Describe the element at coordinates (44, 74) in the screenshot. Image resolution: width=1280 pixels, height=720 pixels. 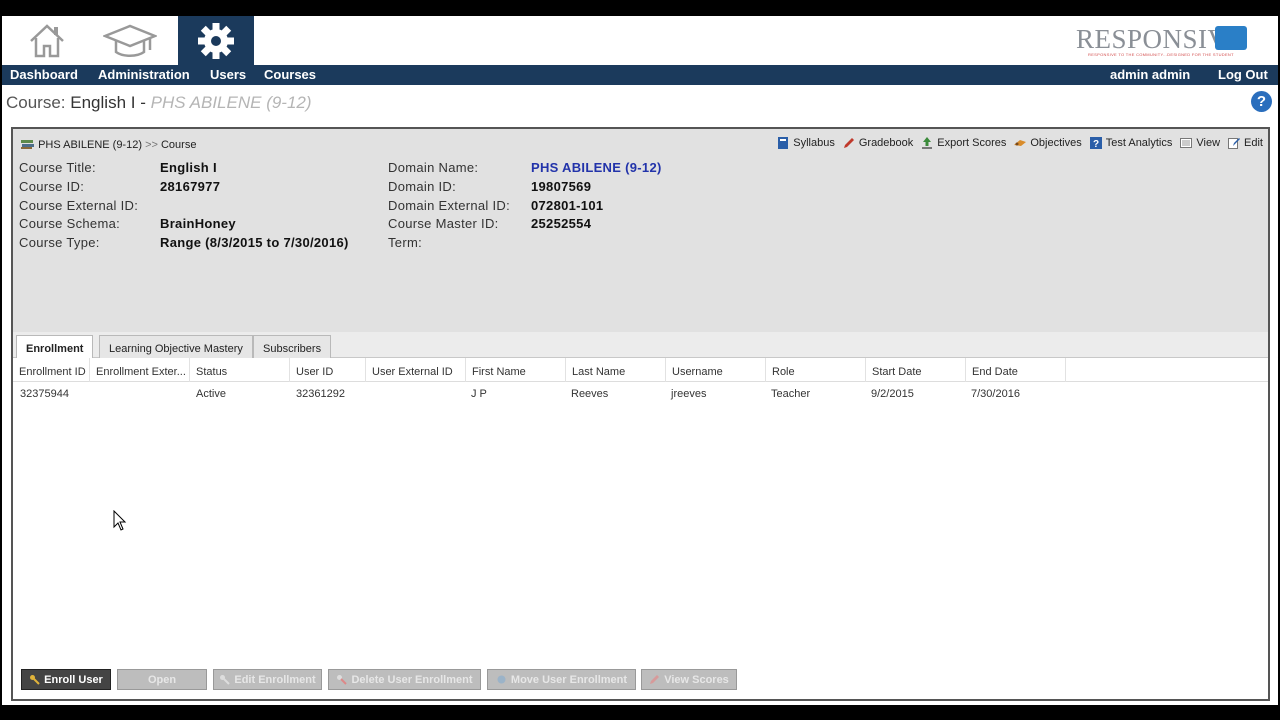
I see `nav-dashboard: Dashboard` at that location.